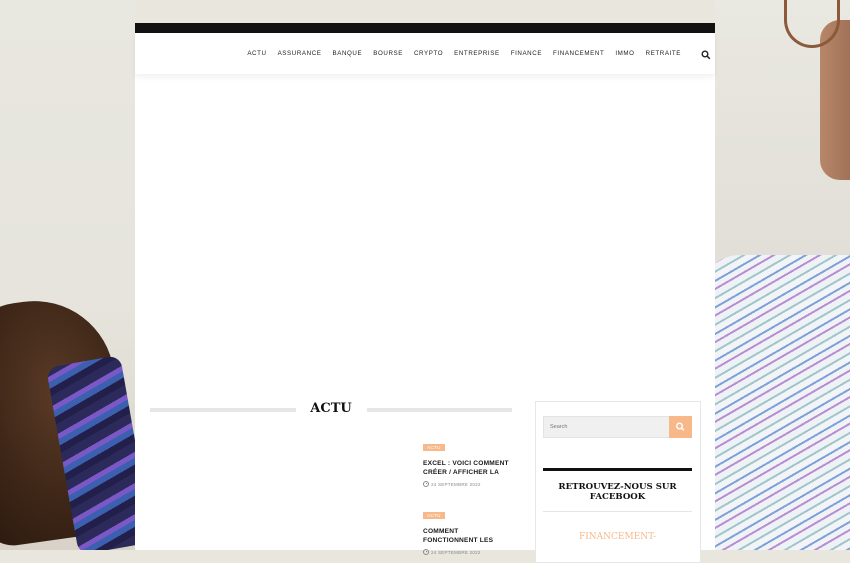 This screenshot has height=563, width=850. I want to click on clock-icon, so click(426, 484).